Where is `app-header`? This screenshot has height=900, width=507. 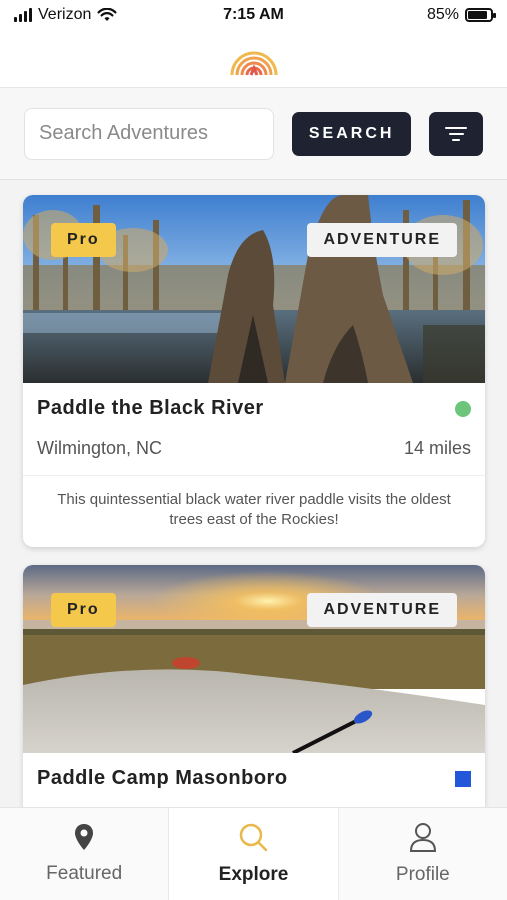
app-header is located at coordinates (253, 59).